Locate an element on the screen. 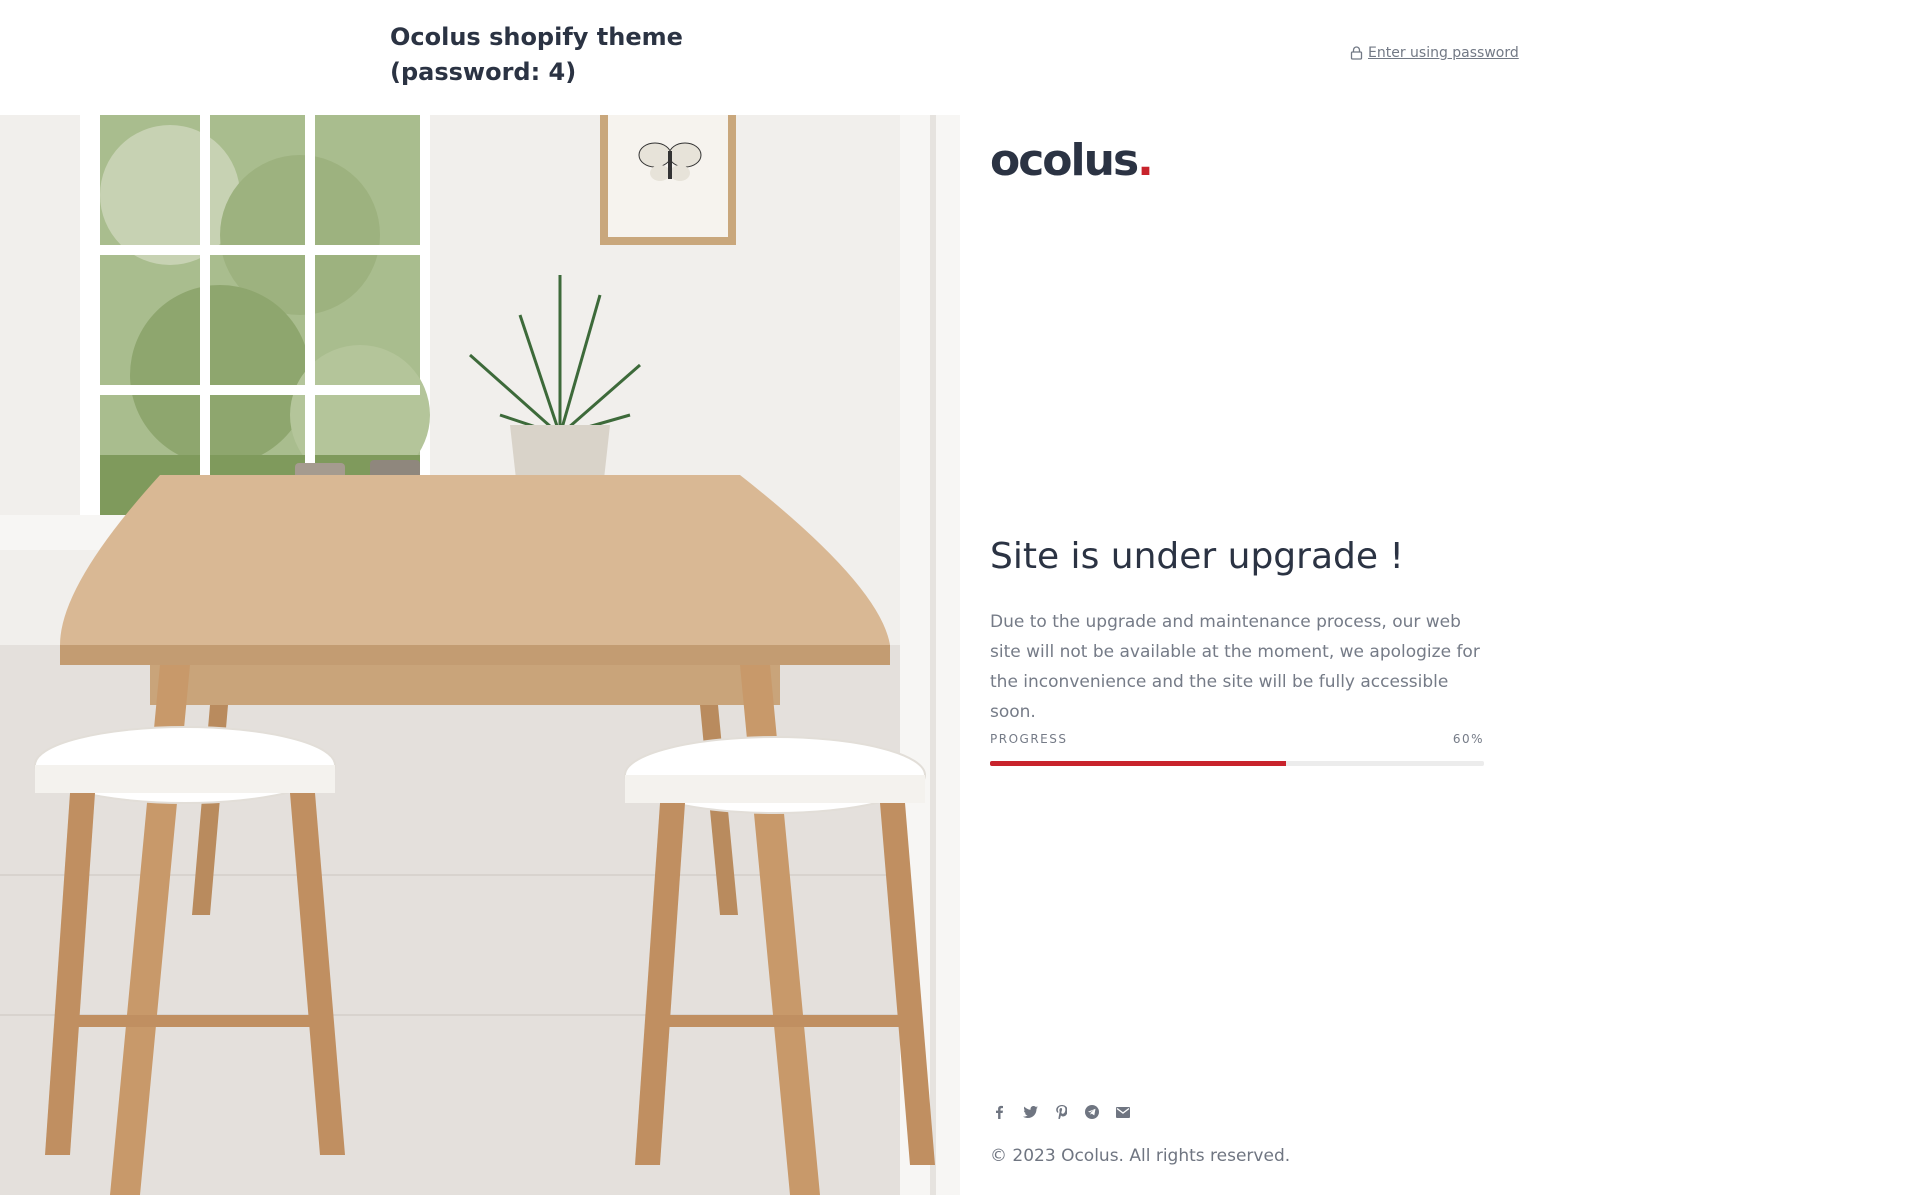 This screenshot has width=1920, height=1195. progress-bar is located at coordinates (1237, 763).